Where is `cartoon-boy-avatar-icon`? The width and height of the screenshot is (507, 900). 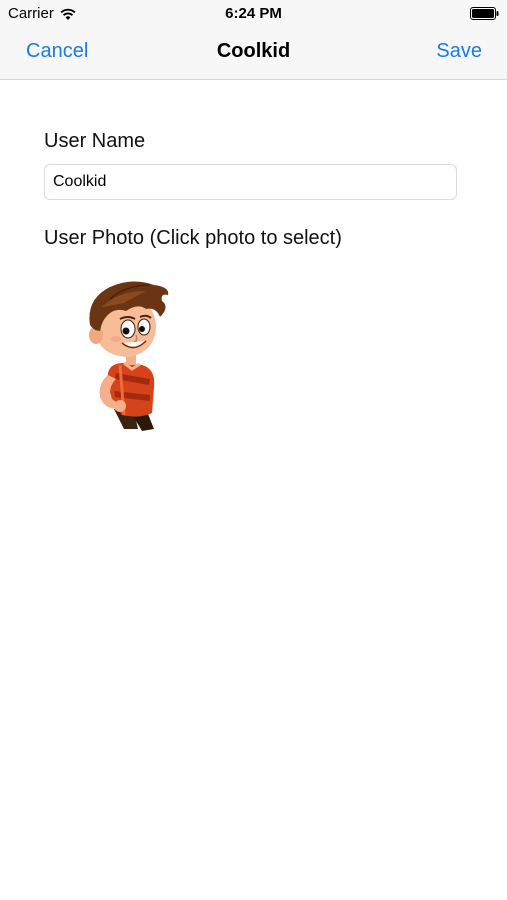
cartoon-boy-avatar-icon is located at coordinates (129, 356).